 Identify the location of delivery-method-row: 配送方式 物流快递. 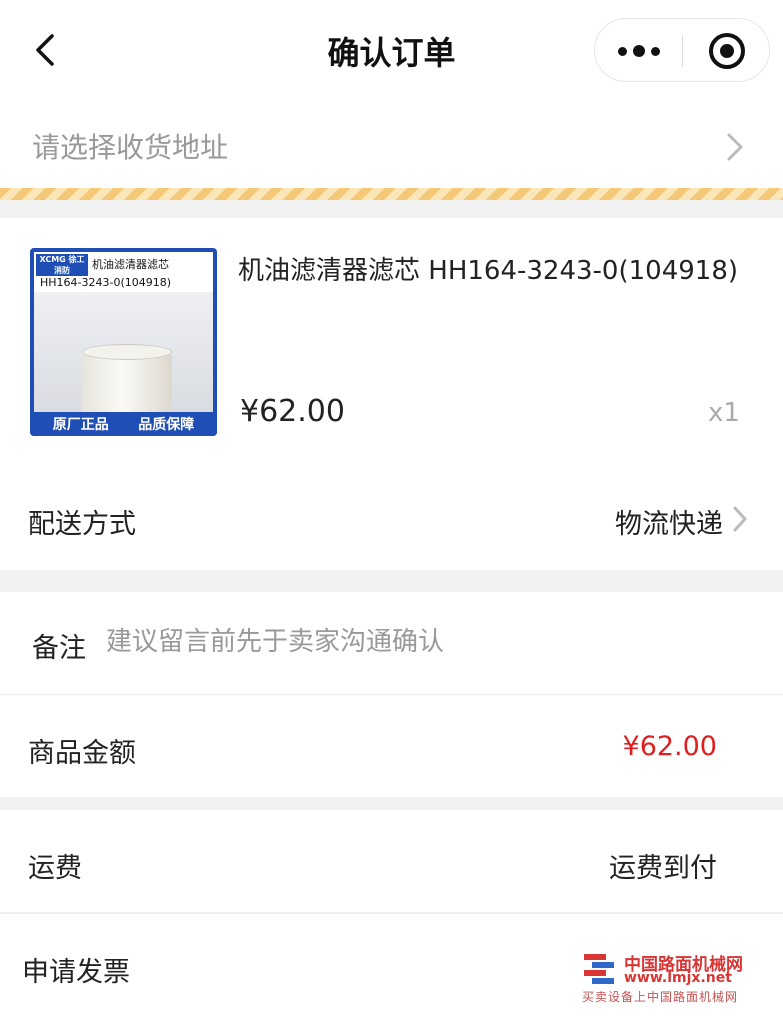
(391, 518).